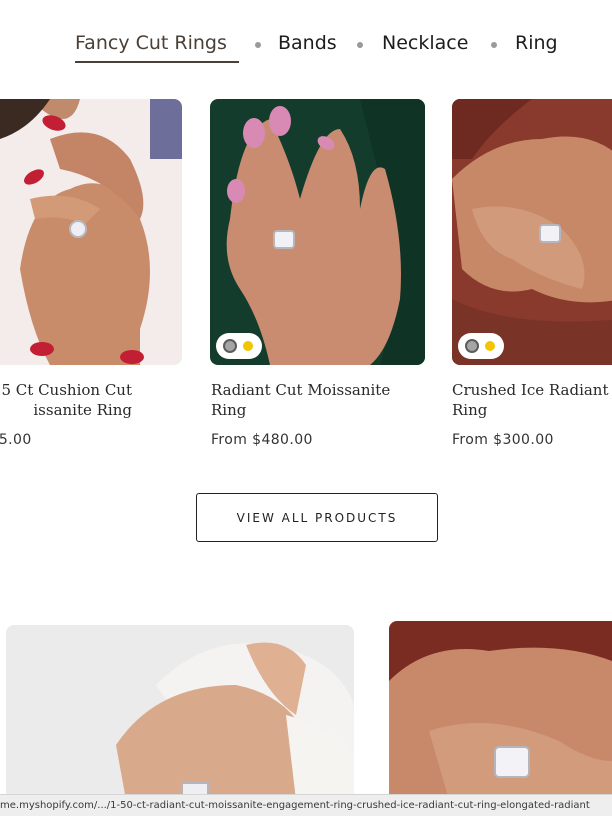 The width and height of the screenshot is (612, 816). Describe the element at coordinates (262, 440) in the screenshot. I see `product-price: From $480.00` at that location.